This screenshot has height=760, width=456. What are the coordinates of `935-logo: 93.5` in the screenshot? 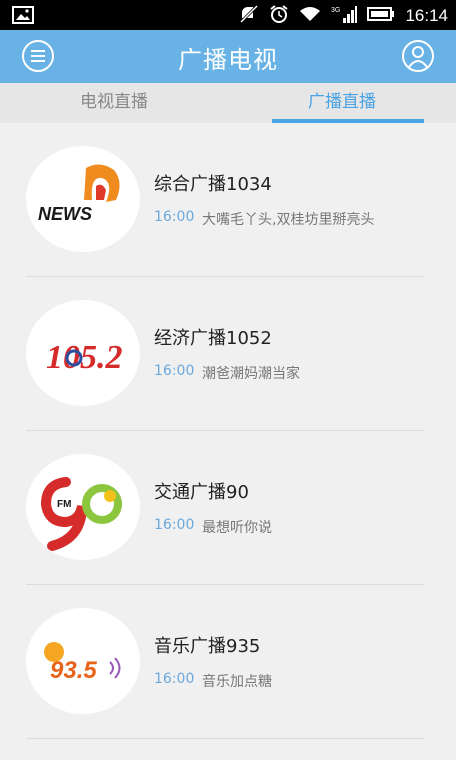 It's located at (83, 661).